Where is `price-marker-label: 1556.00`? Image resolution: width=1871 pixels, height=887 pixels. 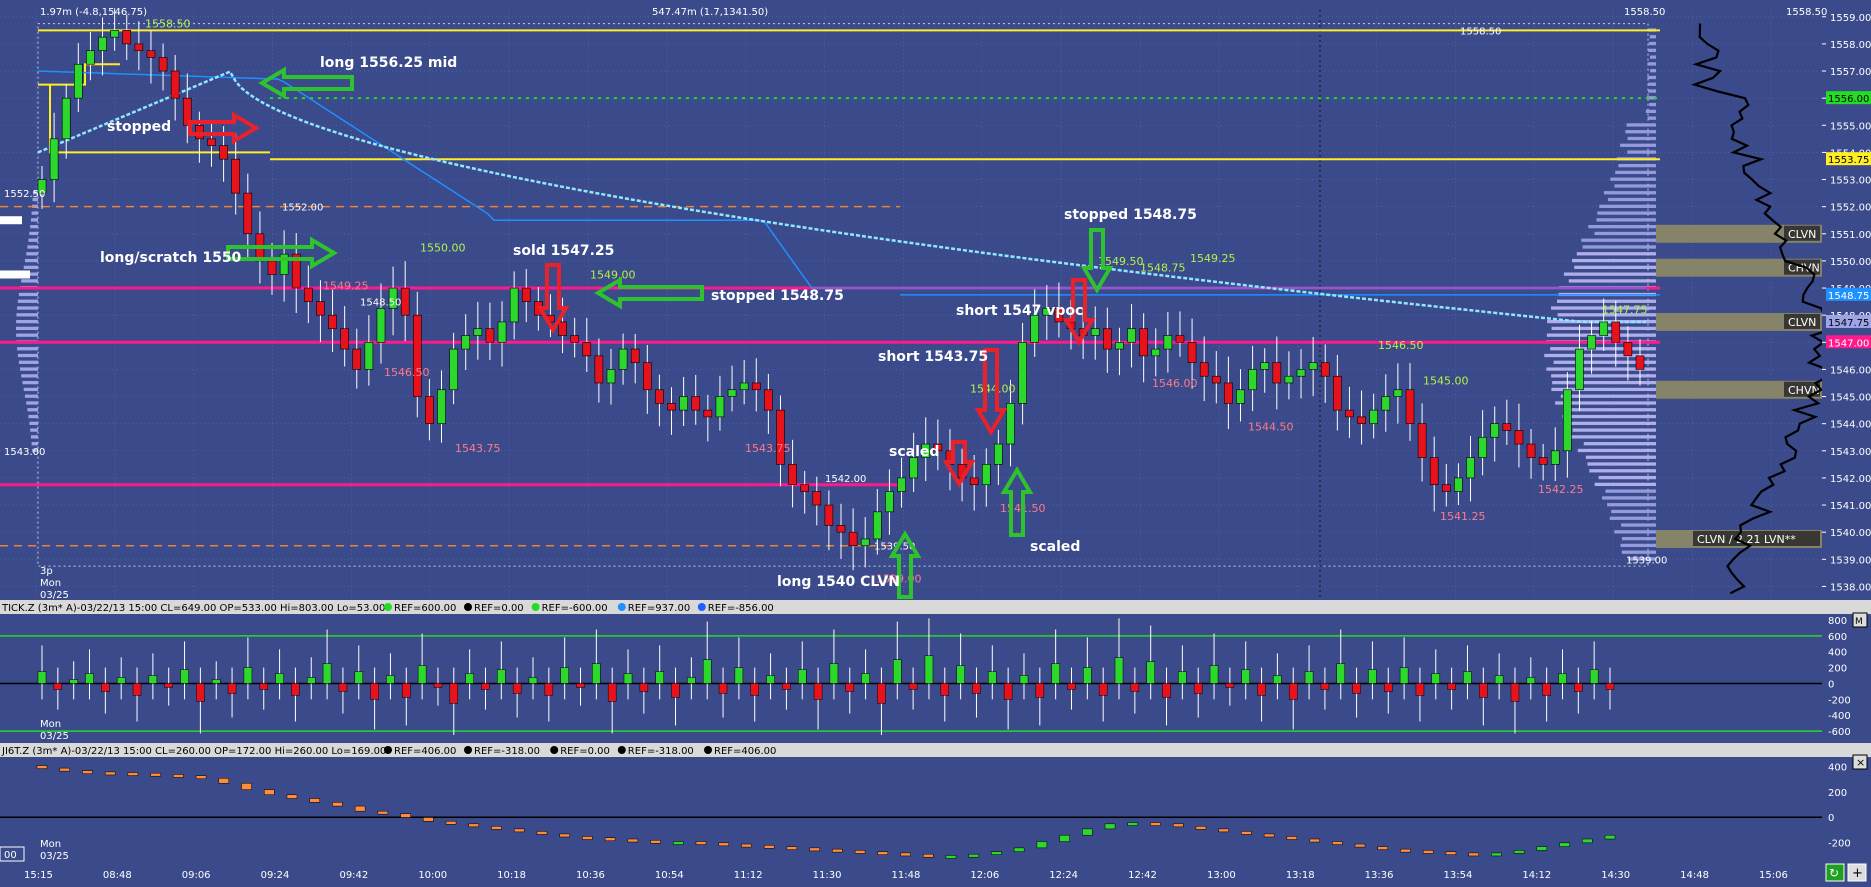
price-marker-label: 1556.00 is located at coordinates (1848, 99).